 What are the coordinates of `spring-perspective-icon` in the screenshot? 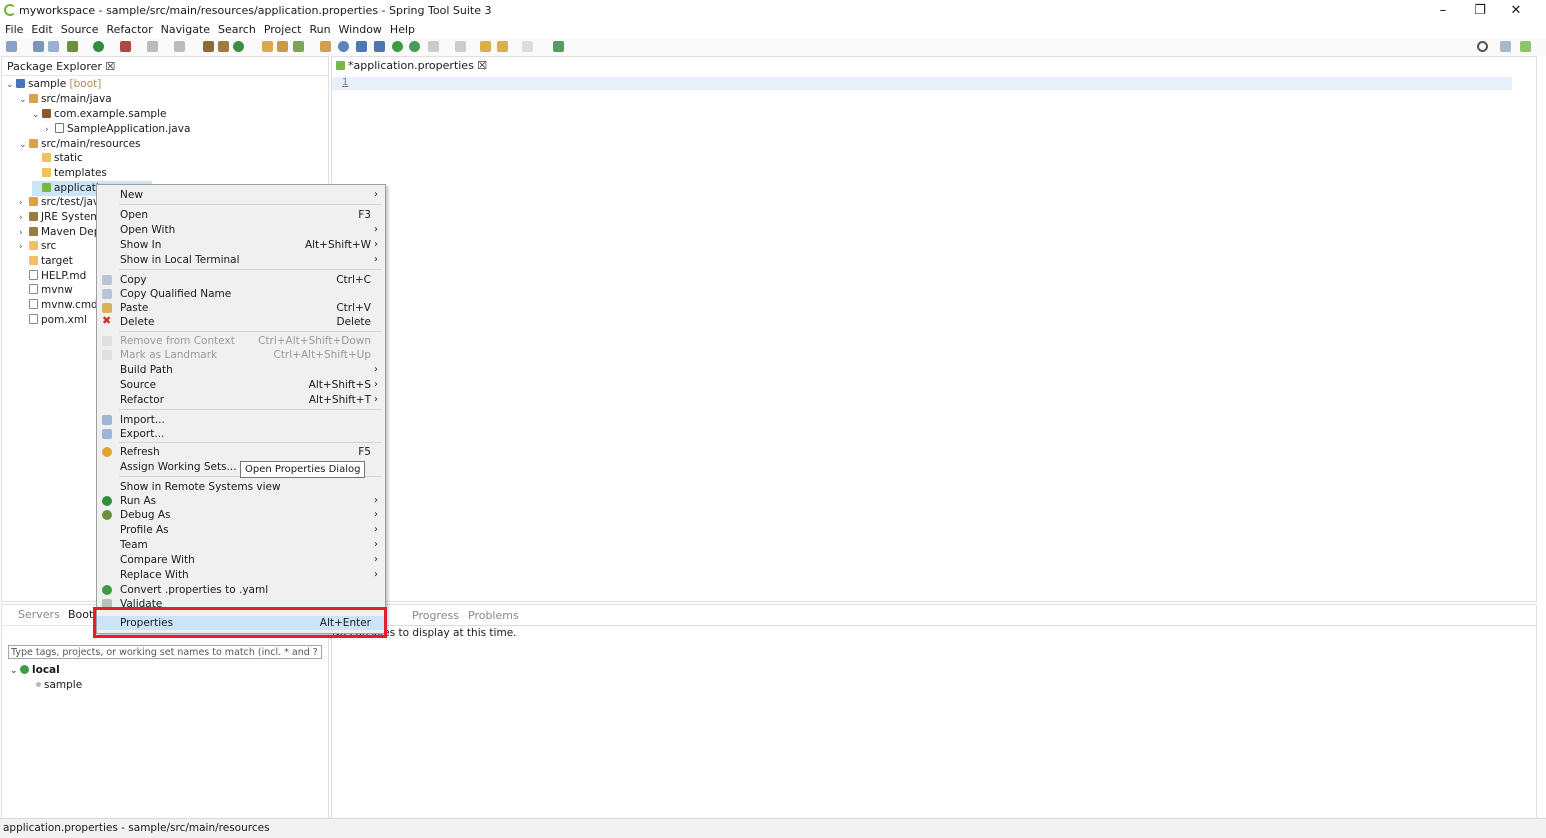 It's located at (1525, 46).